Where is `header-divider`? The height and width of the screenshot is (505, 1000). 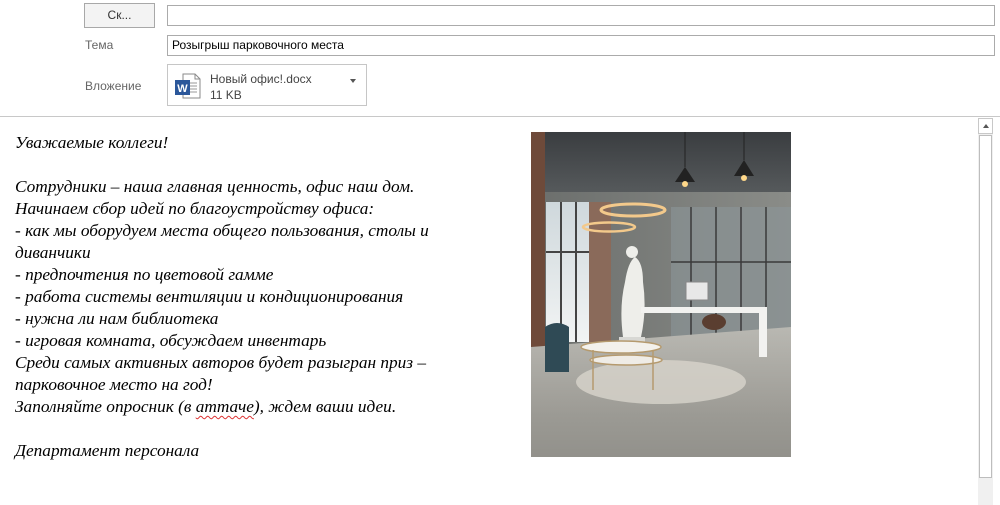
header-divider is located at coordinates (500, 116).